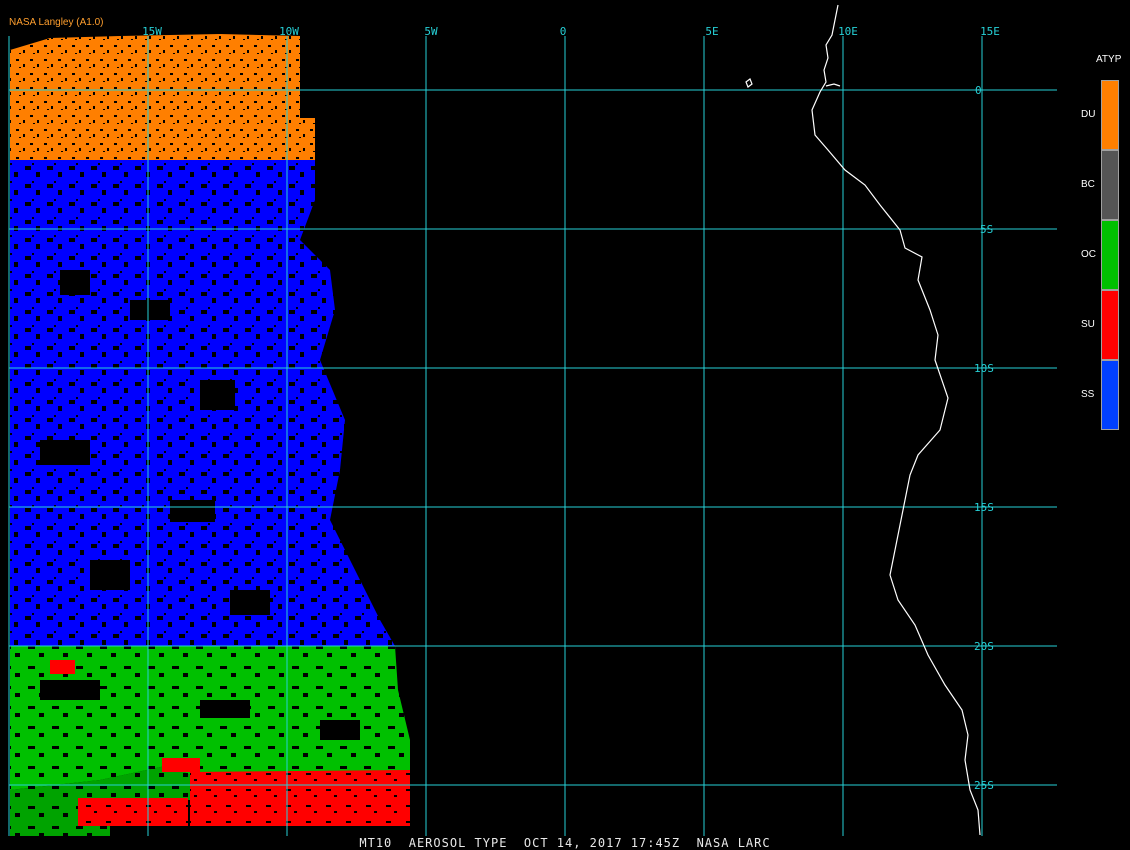 The image size is (1130, 850). I want to click on legend-title: ATYP, so click(1109, 59).